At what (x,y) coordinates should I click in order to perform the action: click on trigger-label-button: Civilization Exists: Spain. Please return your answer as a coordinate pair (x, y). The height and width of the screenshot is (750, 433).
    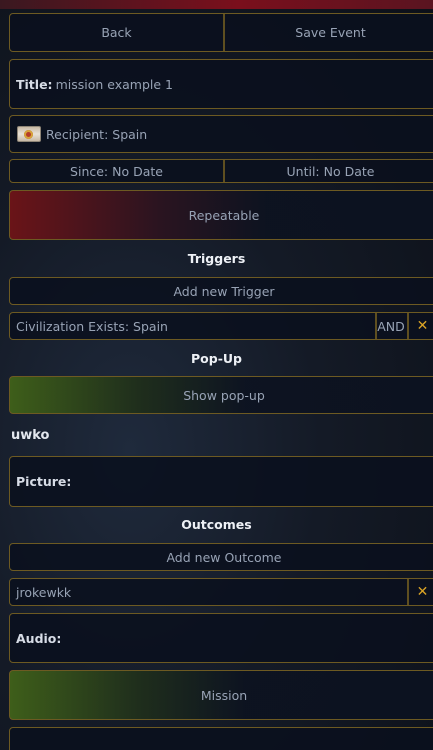
    Looking at the image, I should click on (192, 326).